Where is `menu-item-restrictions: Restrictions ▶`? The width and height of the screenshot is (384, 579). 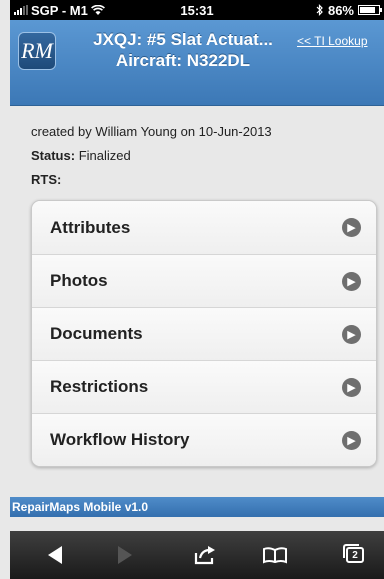 menu-item-restrictions: Restrictions ▶ is located at coordinates (204, 386).